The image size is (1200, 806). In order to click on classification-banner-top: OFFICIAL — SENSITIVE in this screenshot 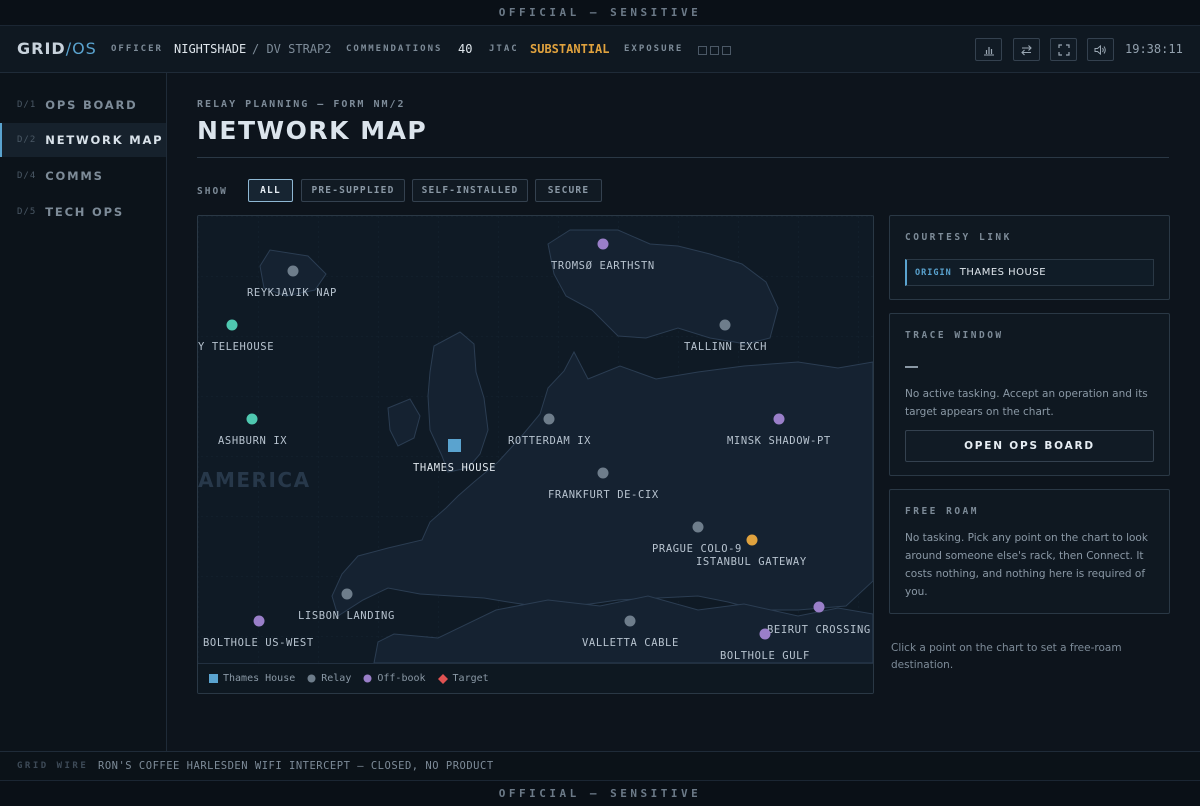, I will do `click(600, 13)`.